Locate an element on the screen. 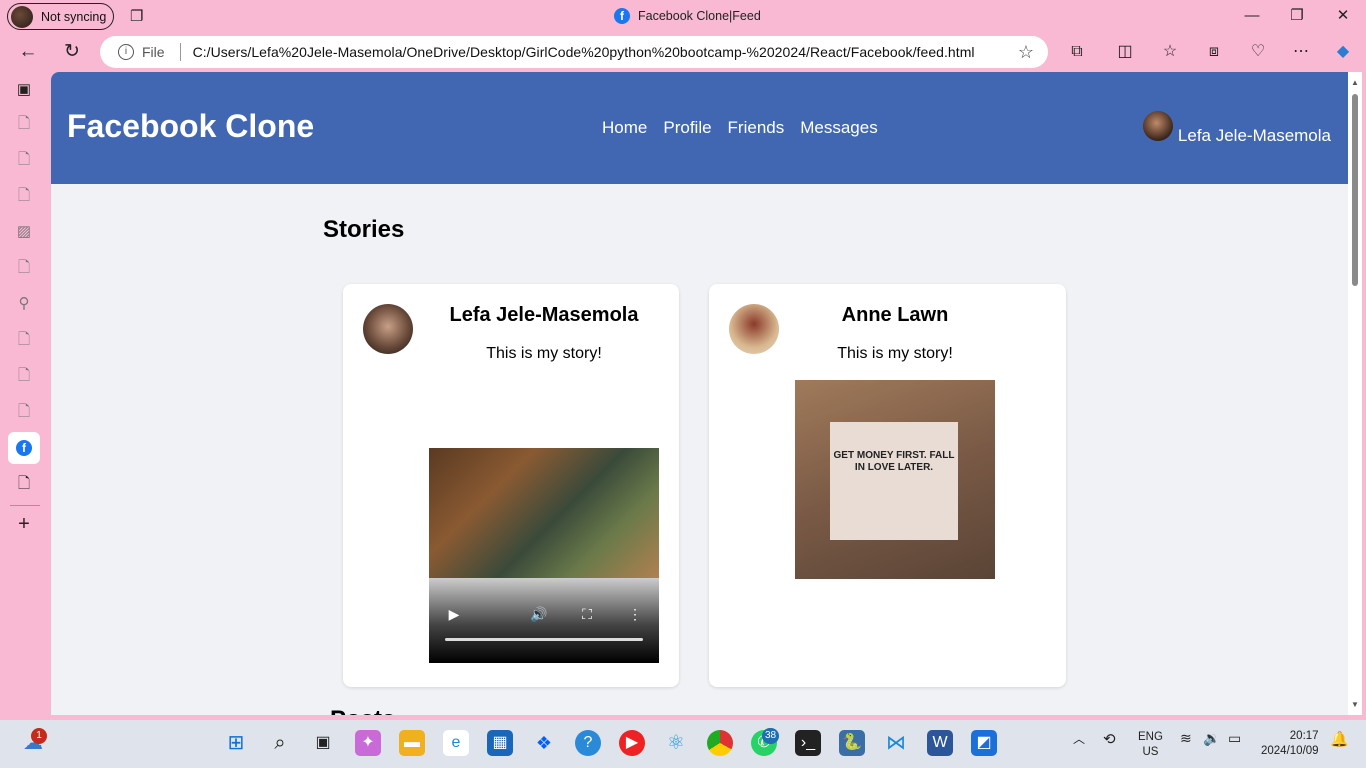 The width and height of the screenshot is (1366, 768). play-icon: ▶ is located at coordinates (454, 614).